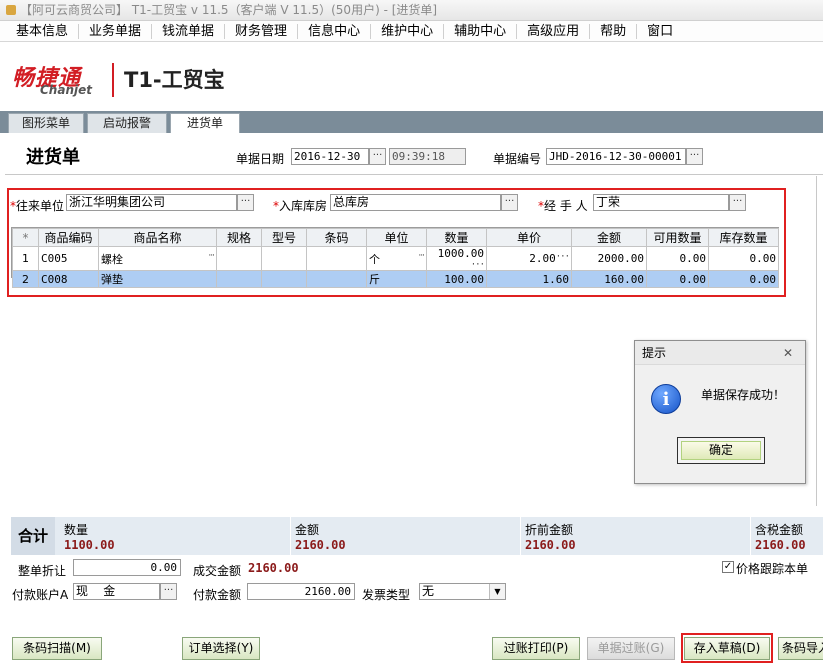 The width and height of the screenshot is (823, 671). I want to click on account-label: 付款账户A, so click(40, 595).